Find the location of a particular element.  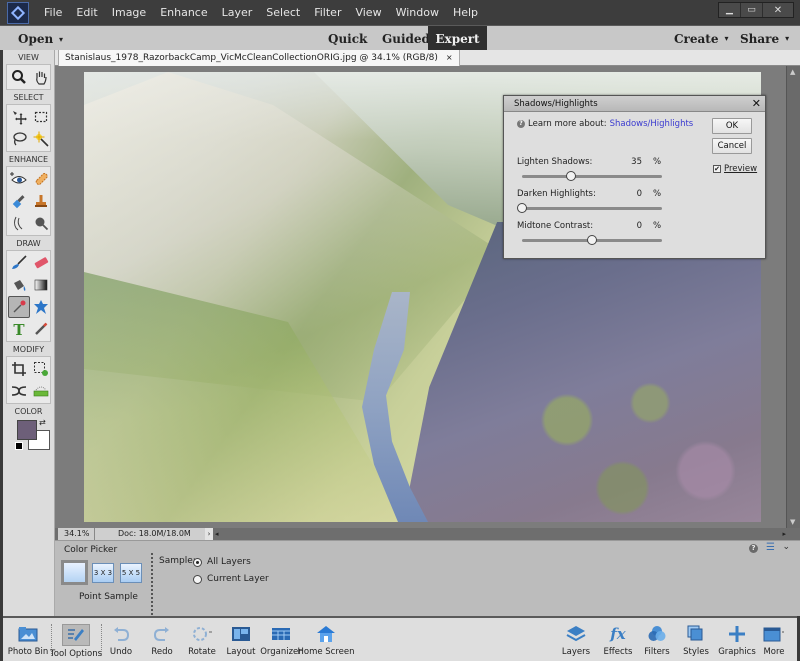

smart-brush-tool-icon is located at coordinates (19, 201).